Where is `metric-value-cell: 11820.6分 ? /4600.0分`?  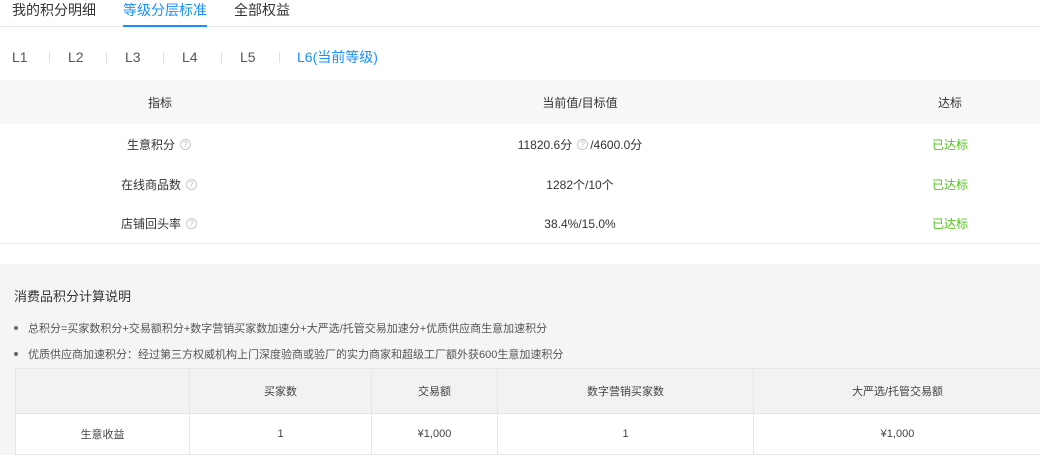
metric-value-cell: 11820.6分 ? /4600.0分 is located at coordinates (580, 144).